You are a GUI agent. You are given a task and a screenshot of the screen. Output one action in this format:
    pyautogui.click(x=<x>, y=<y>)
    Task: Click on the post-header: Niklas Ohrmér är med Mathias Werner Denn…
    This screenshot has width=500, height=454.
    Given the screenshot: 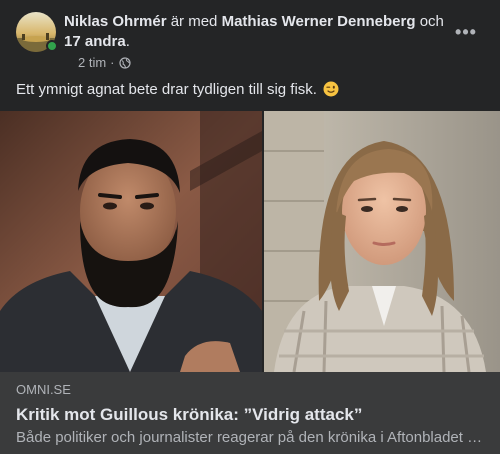 What is the action you would take?
    pyautogui.click(x=250, y=42)
    